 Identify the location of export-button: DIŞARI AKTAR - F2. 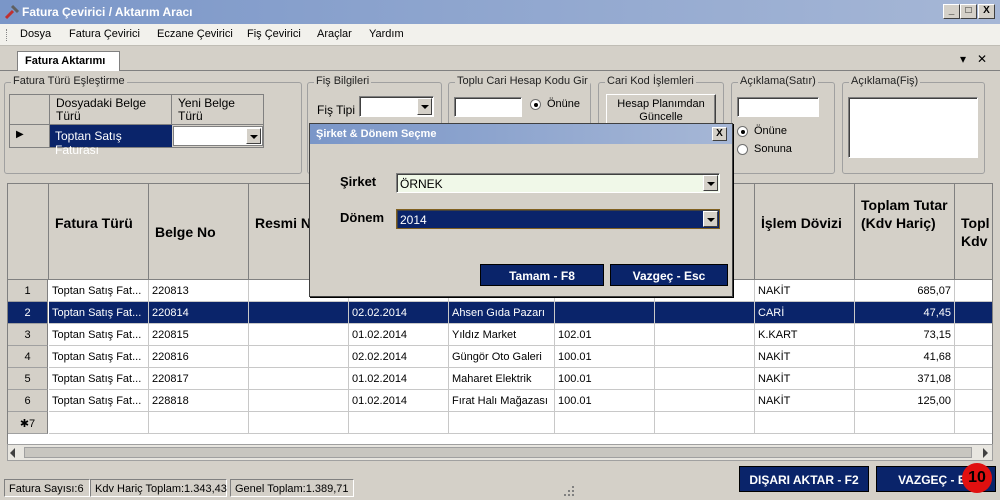
(804, 479).